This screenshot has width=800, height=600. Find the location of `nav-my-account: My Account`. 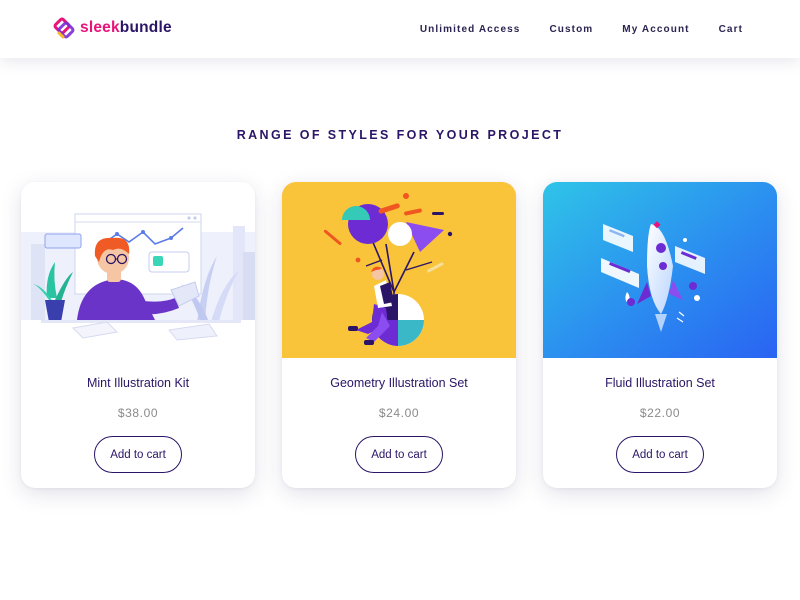

nav-my-account: My Account is located at coordinates (655, 29).